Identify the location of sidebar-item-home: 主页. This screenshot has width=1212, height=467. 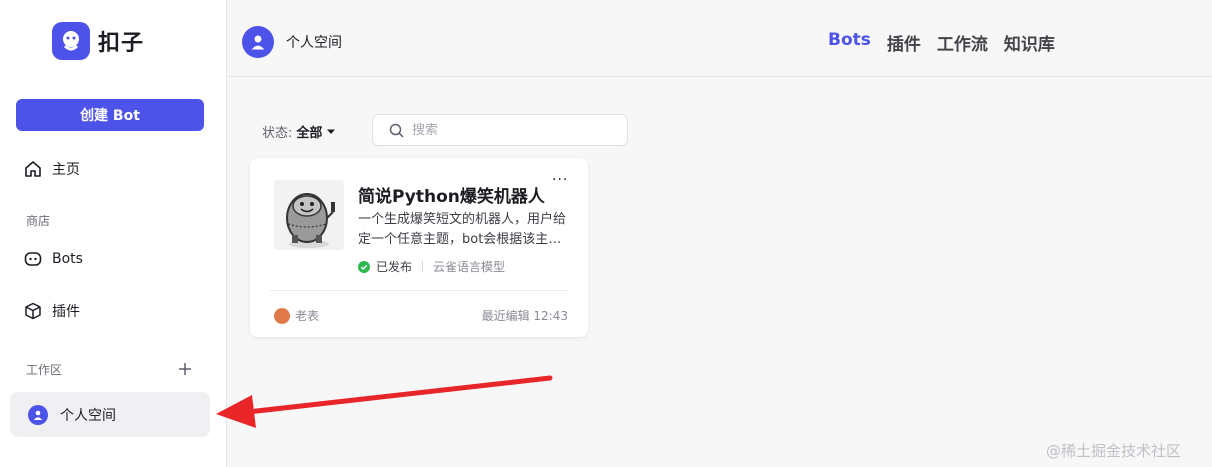
(111, 169).